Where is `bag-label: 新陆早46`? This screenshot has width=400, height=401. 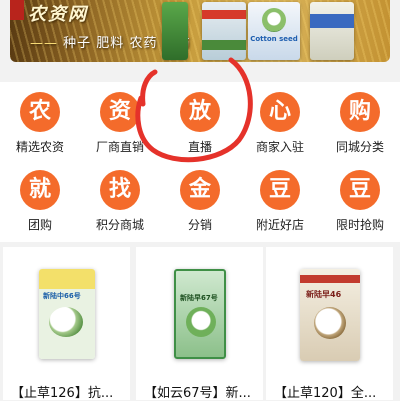
bag-label: 新陆早46 is located at coordinates (324, 294).